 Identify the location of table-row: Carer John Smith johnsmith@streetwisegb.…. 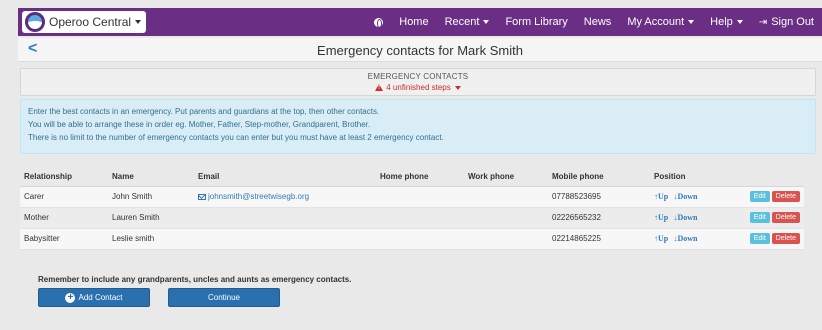
(412, 197).